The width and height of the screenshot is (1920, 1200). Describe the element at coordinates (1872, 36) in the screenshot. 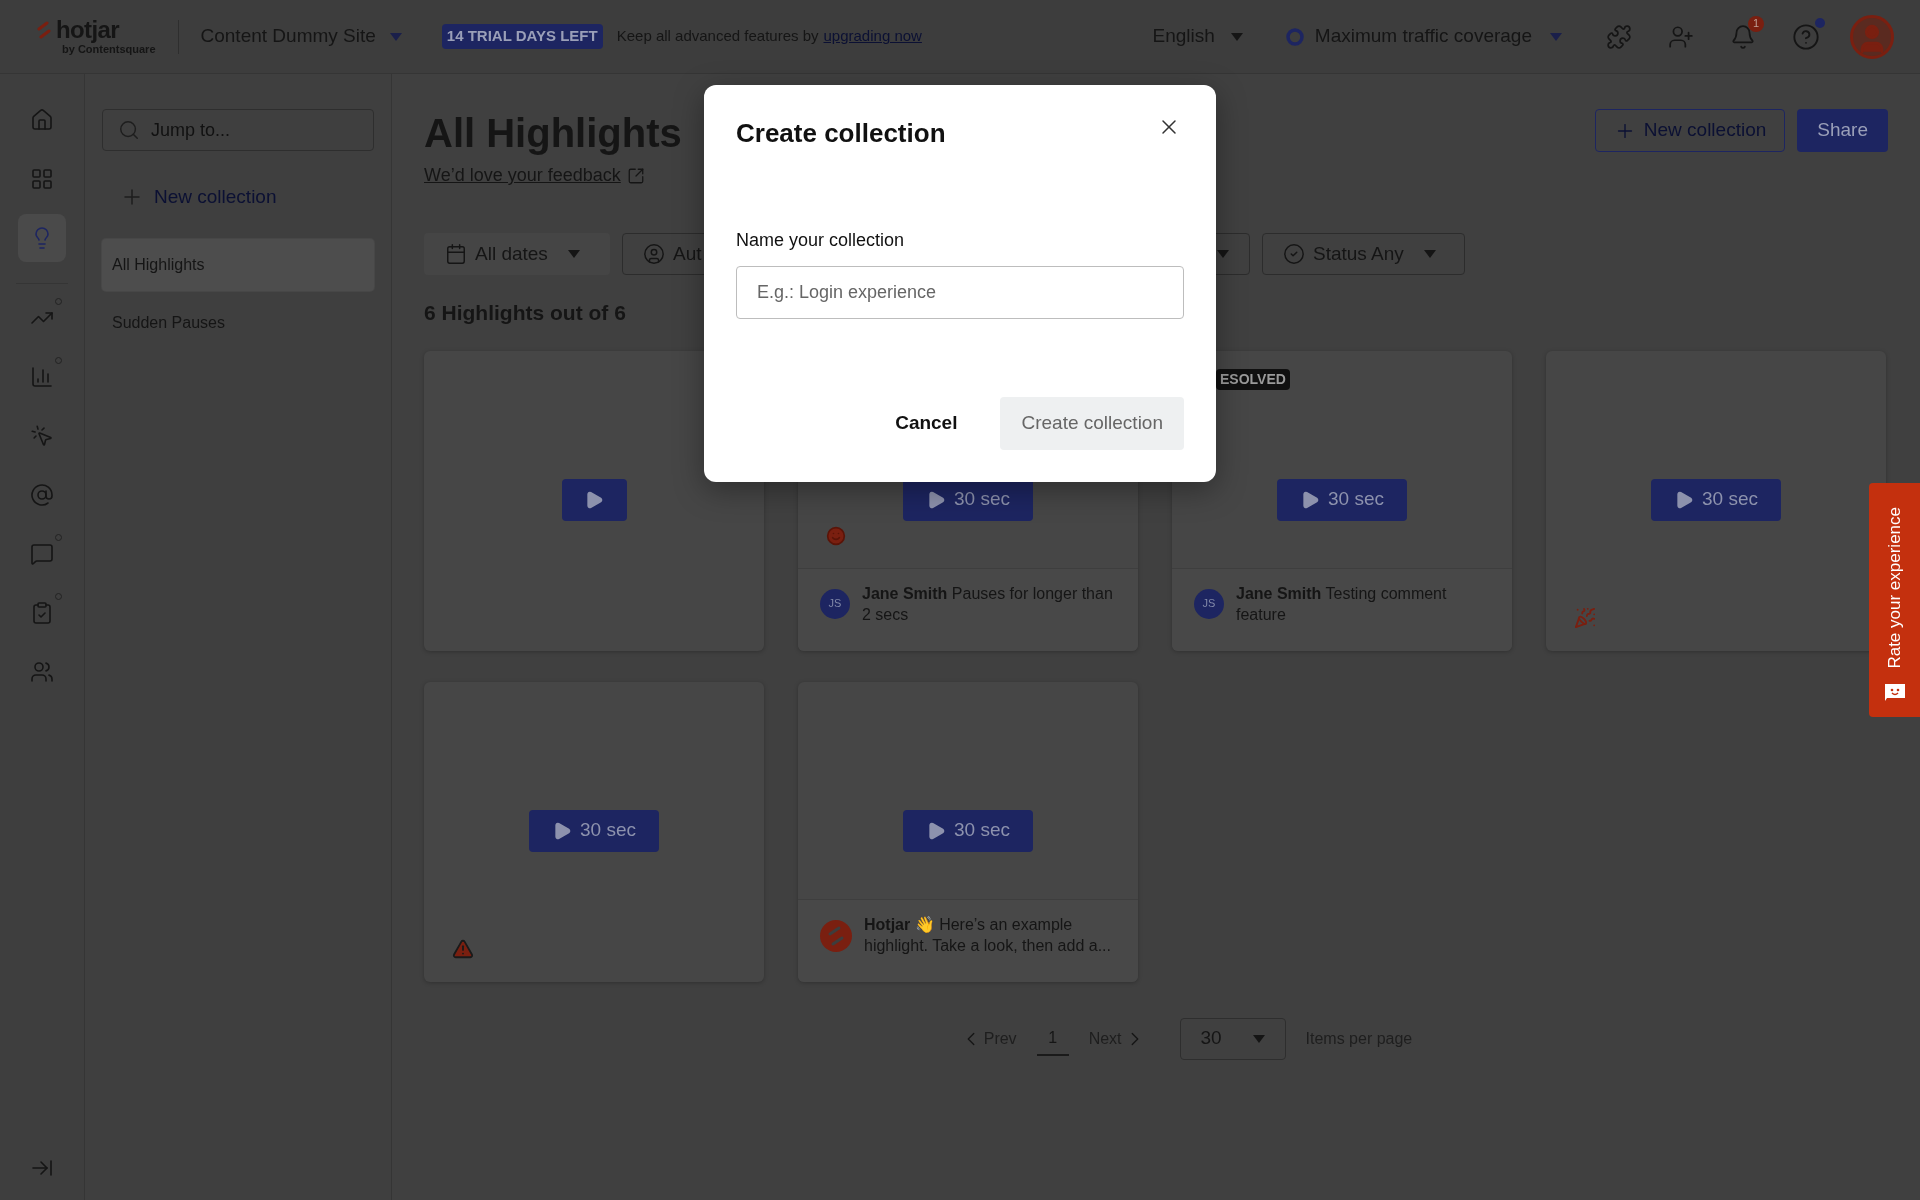

I see `user-avatar` at that location.